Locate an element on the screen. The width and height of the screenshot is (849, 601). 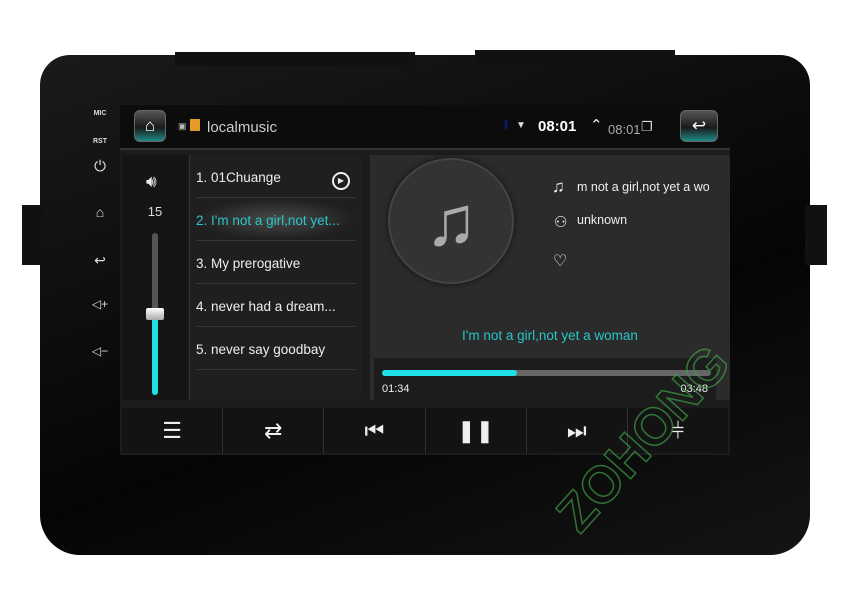
volume-up-icon: ◁+ is located at coordinates (100, 304).